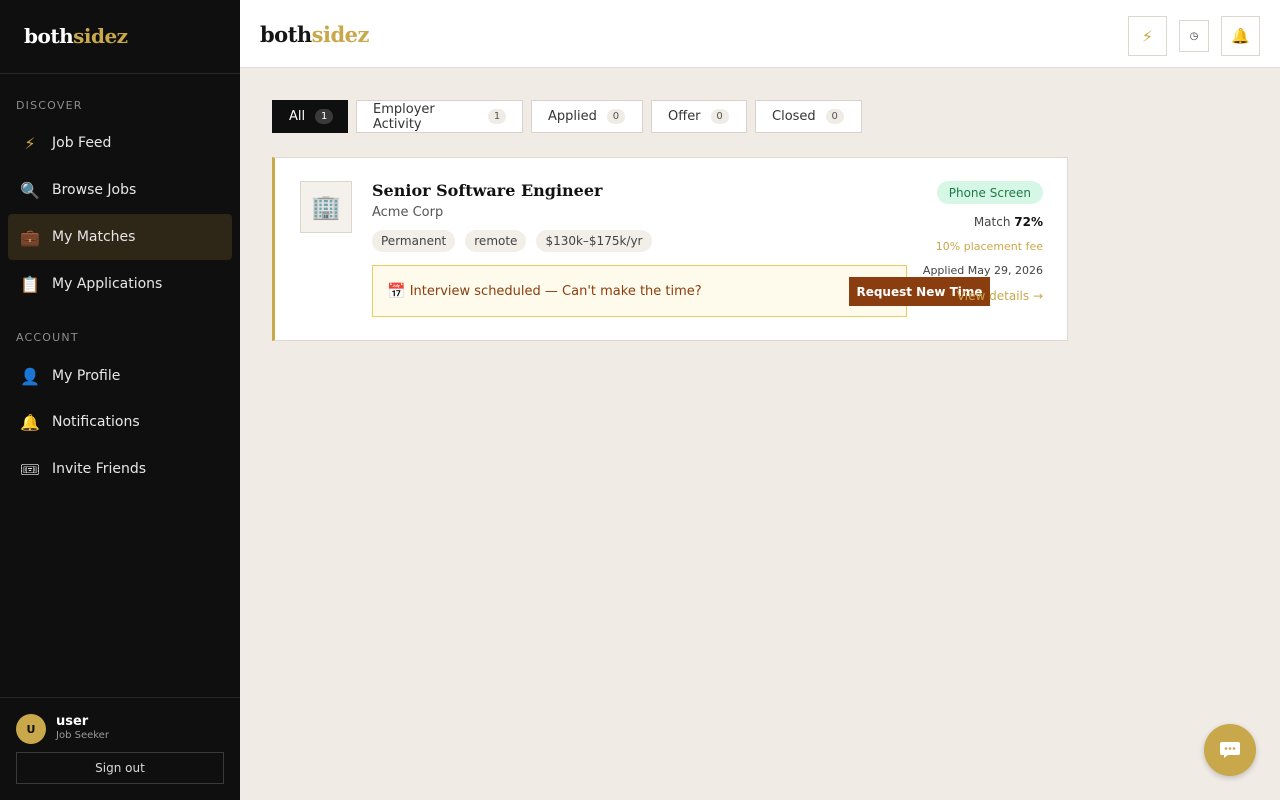 This screenshot has width=1280, height=800. I want to click on user-name: user, so click(72, 721).